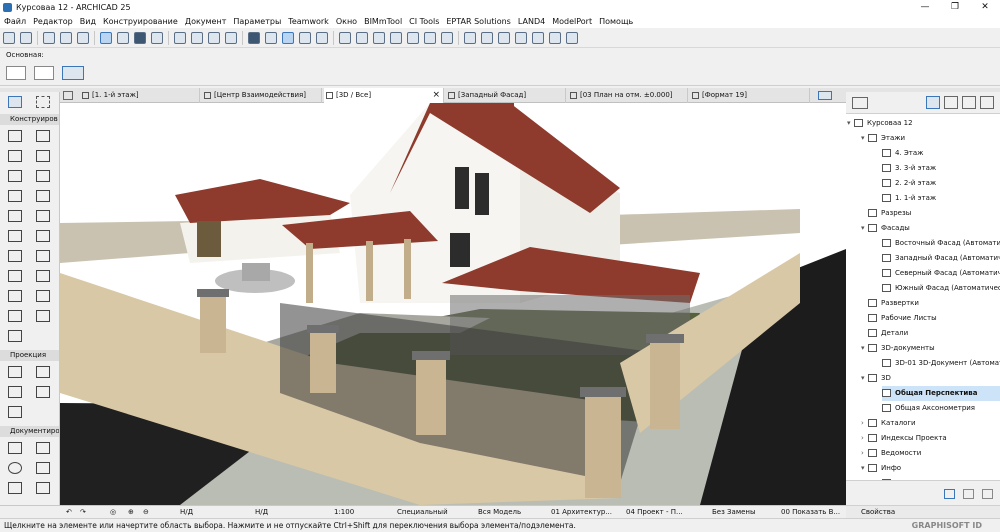  I want to click on navigator-item: 3D-документы, so click(934, 348).